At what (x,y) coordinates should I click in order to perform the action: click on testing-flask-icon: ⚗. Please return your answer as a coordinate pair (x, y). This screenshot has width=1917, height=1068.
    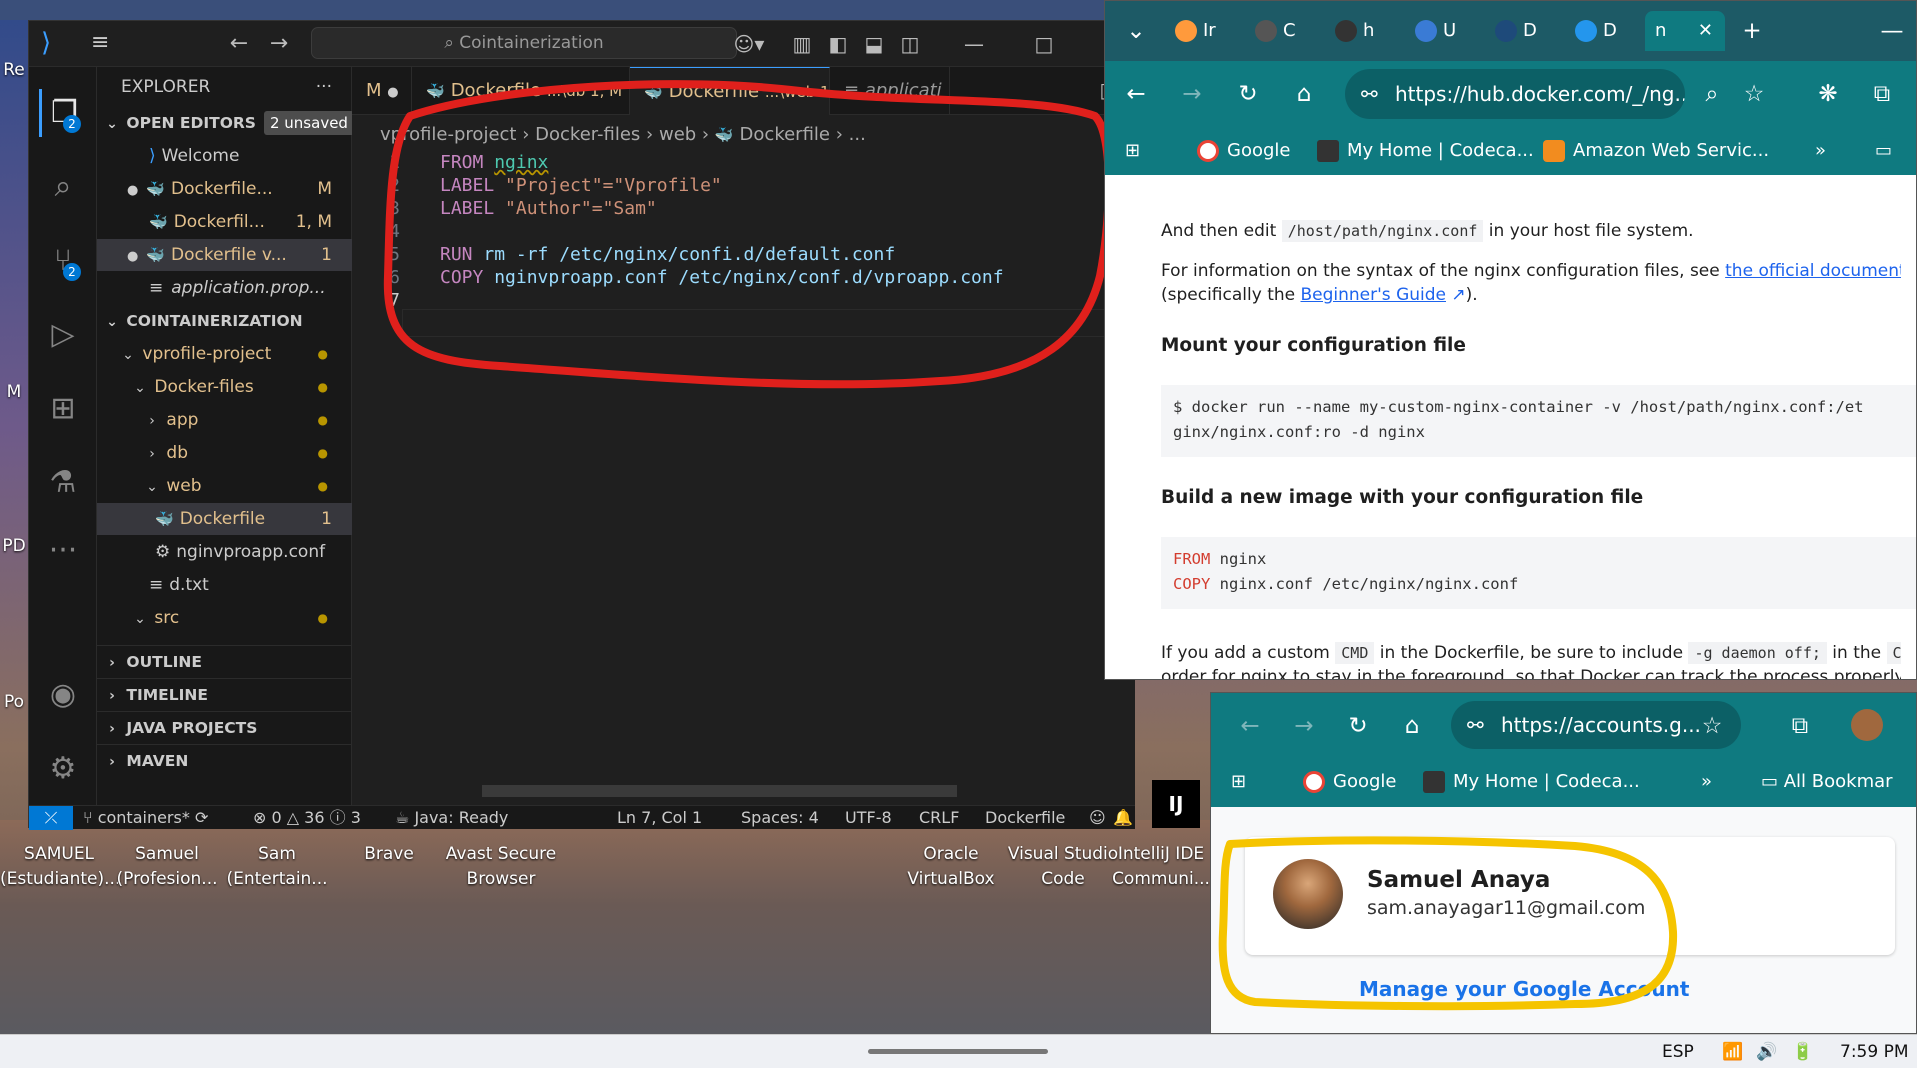
    Looking at the image, I should click on (63, 483).